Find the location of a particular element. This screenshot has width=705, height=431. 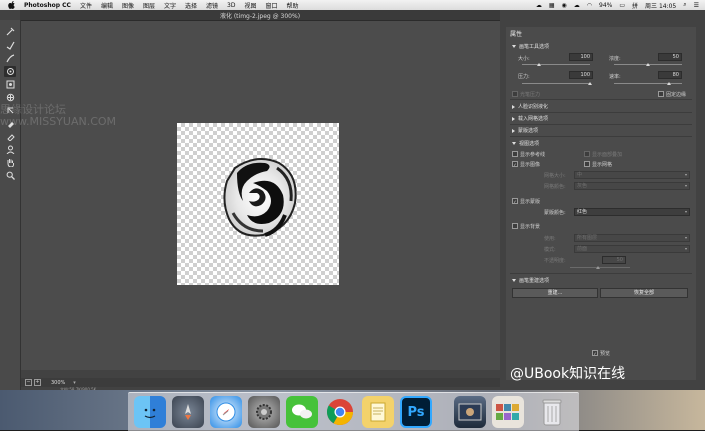

rate-slider-track is located at coordinates (648, 83).